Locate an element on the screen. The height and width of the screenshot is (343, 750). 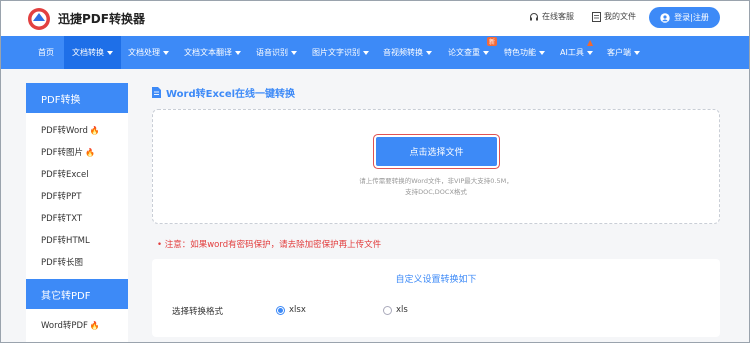
nav-label: AI工具 is located at coordinates (572, 52).